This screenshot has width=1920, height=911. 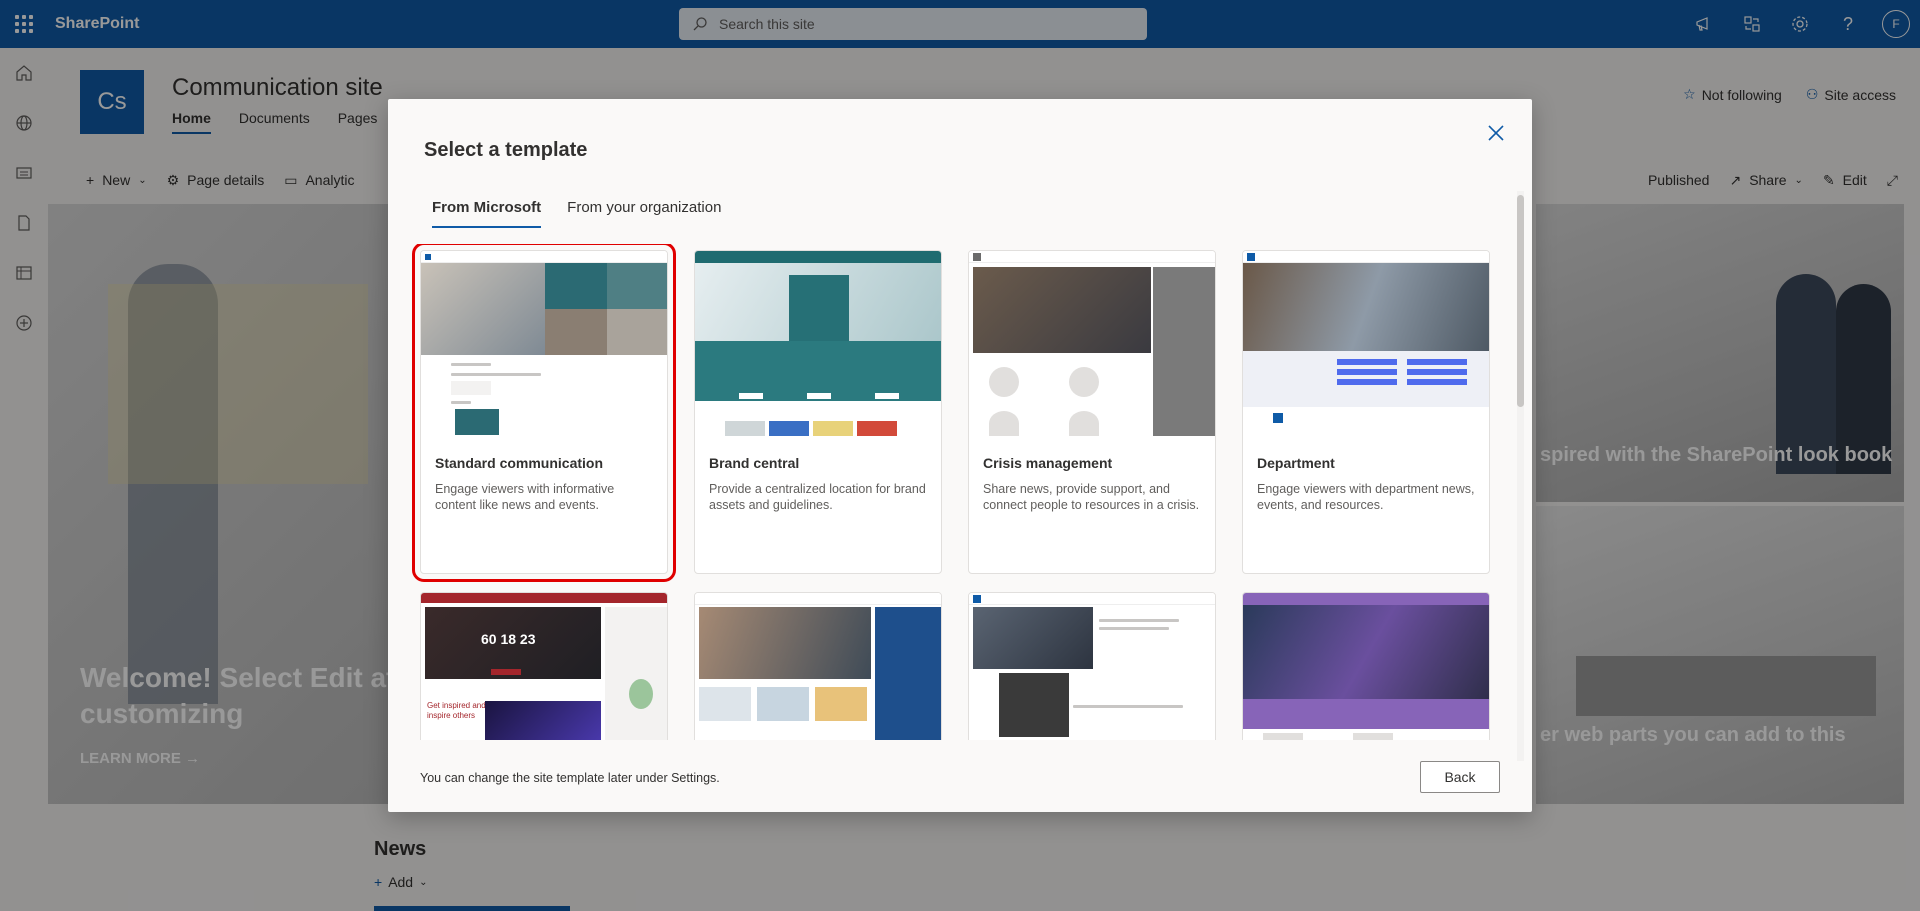 What do you see at coordinates (1296, 463) in the screenshot?
I see `template-title: Department` at bounding box center [1296, 463].